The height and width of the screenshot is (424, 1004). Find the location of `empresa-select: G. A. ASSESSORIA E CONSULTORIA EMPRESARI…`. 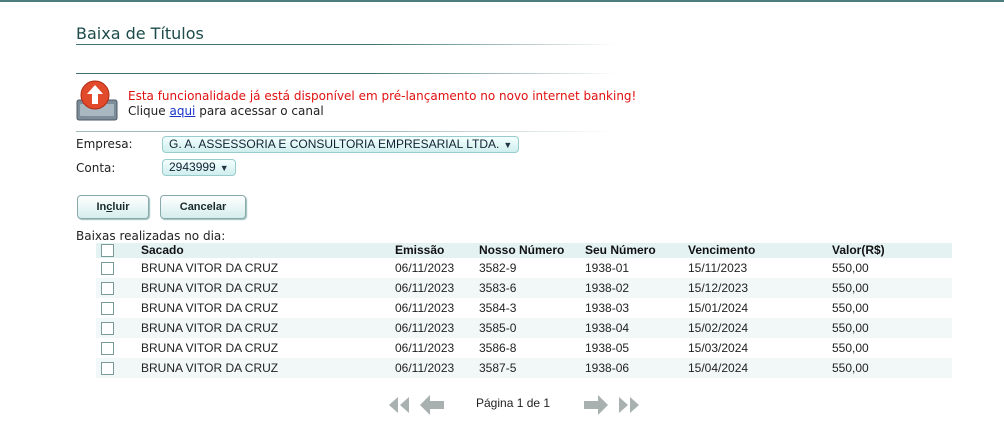

empresa-select: G. A. ASSESSORIA E CONSULTORIA EMPRESARI… is located at coordinates (341, 144).